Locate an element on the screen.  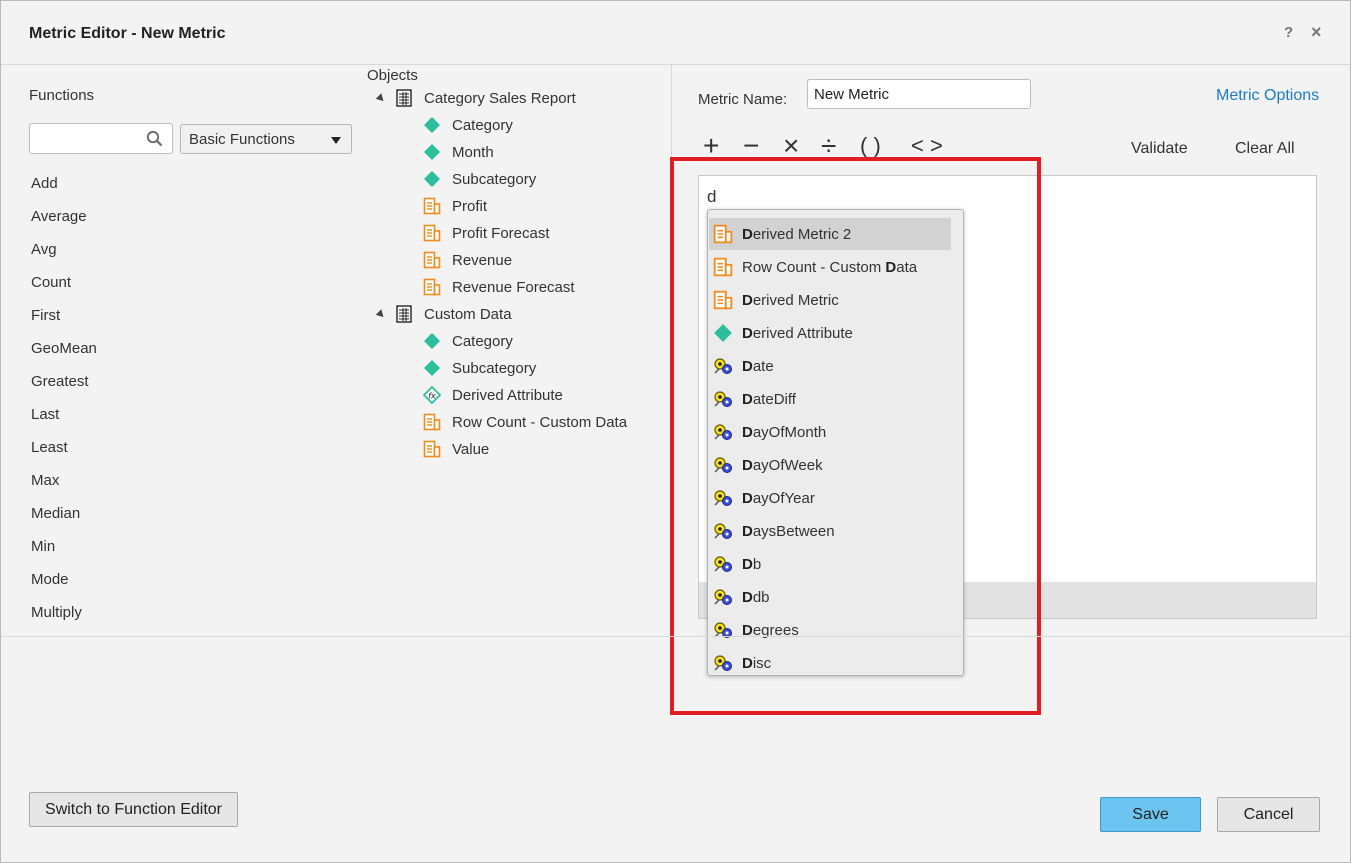
autocomplete-item: Ddb is located at coordinates (830, 597).